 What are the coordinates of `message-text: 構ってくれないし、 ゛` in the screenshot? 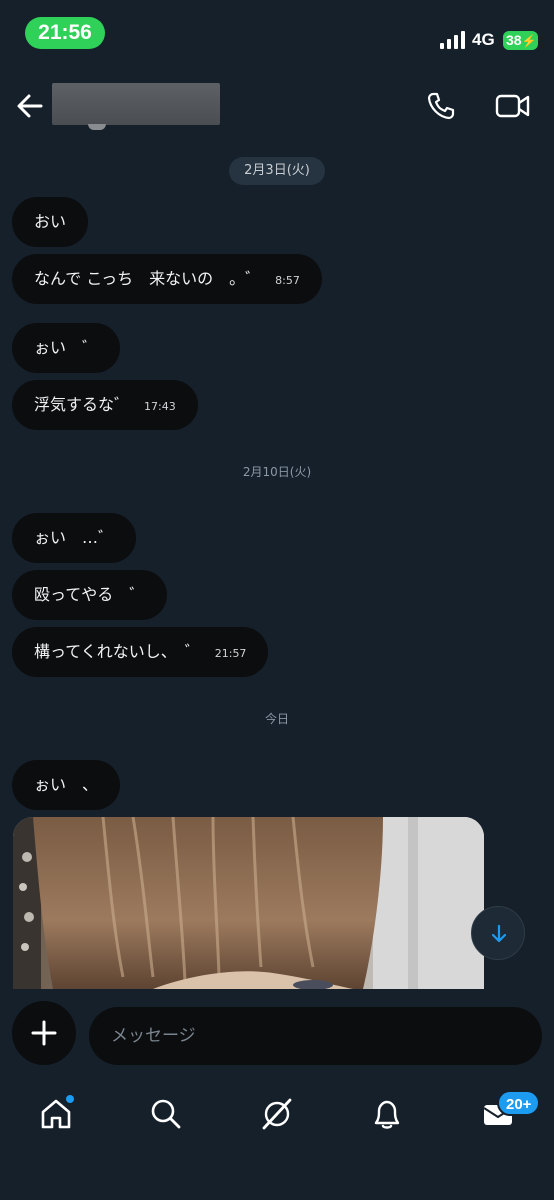 It's located at (117, 651).